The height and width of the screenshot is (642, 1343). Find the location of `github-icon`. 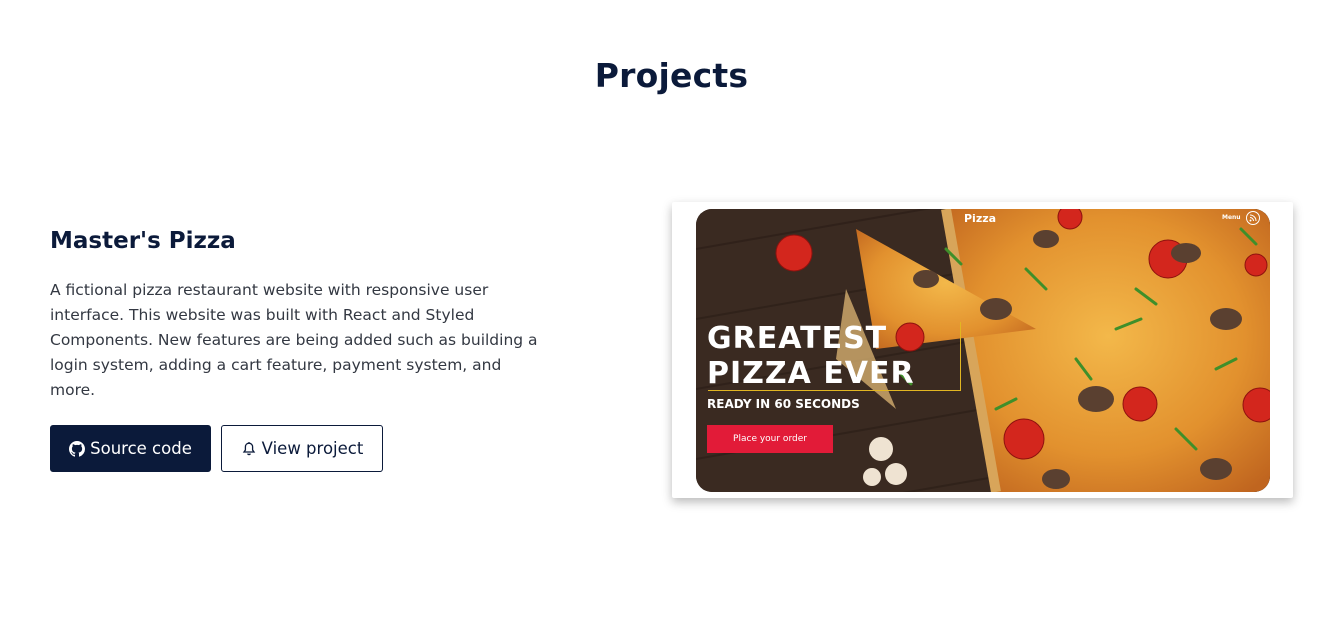

github-icon is located at coordinates (77, 448).